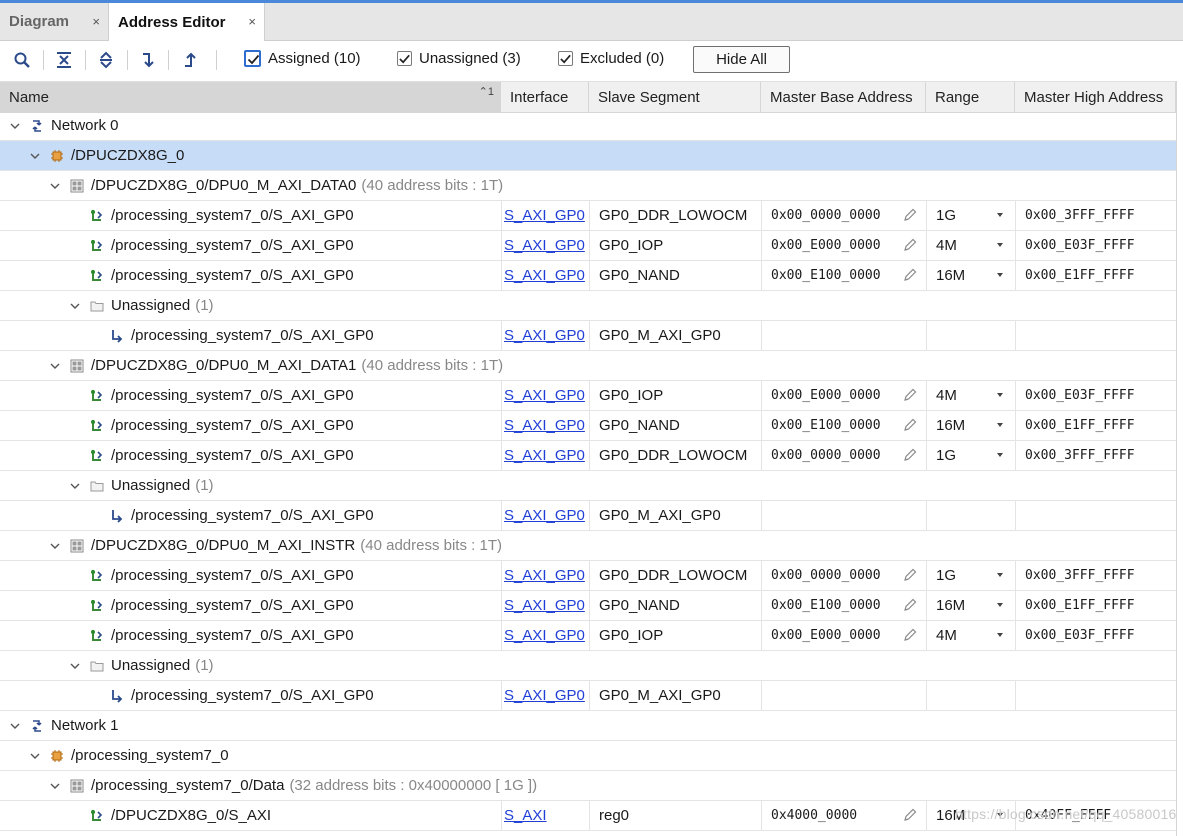 The width and height of the screenshot is (1183, 836). What do you see at coordinates (588, 756) in the screenshot?
I see `table-row: /processing_system7_0` at bounding box center [588, 756].